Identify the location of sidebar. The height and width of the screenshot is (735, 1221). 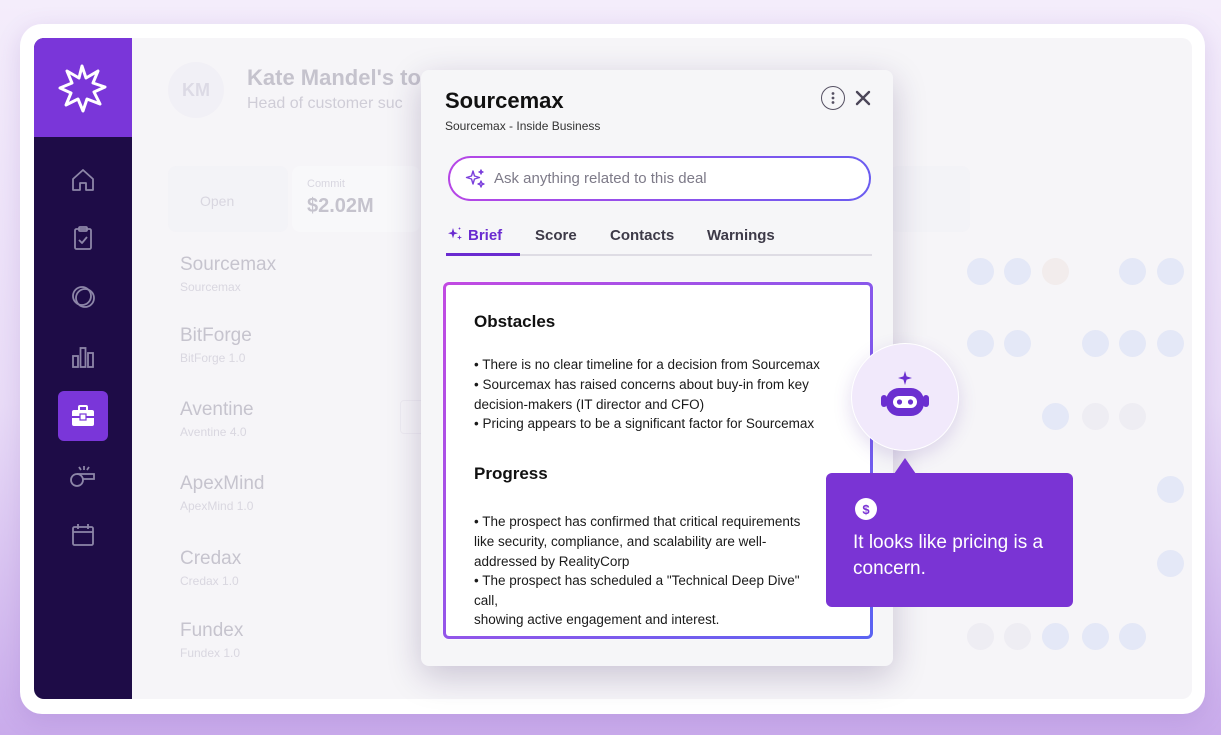
(83, 368).